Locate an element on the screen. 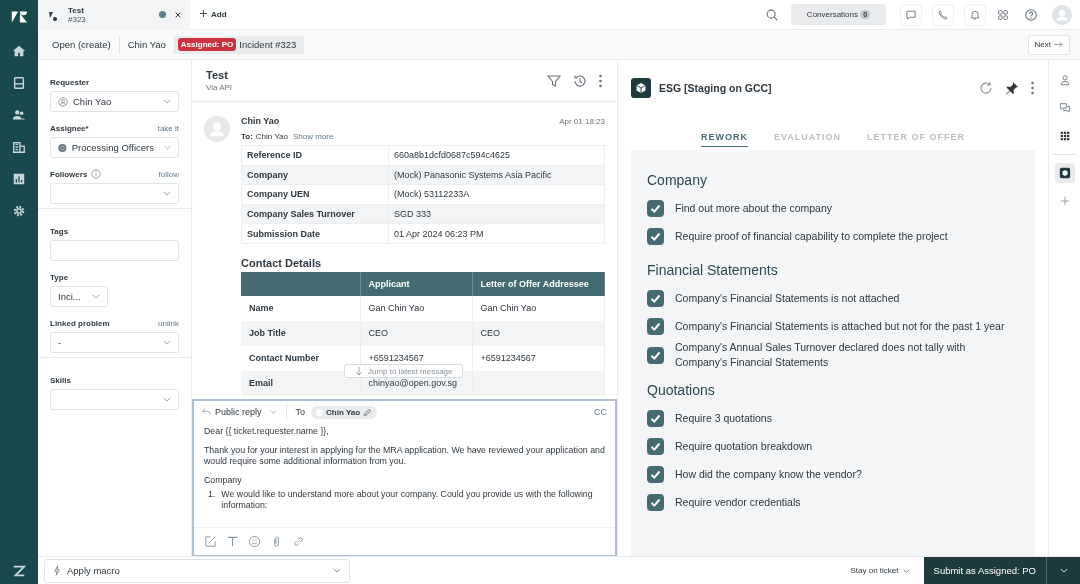 This screenshot has height=584, width=1080. table-cell: (Mock) 53112233A is located at coordinates (496, 194).